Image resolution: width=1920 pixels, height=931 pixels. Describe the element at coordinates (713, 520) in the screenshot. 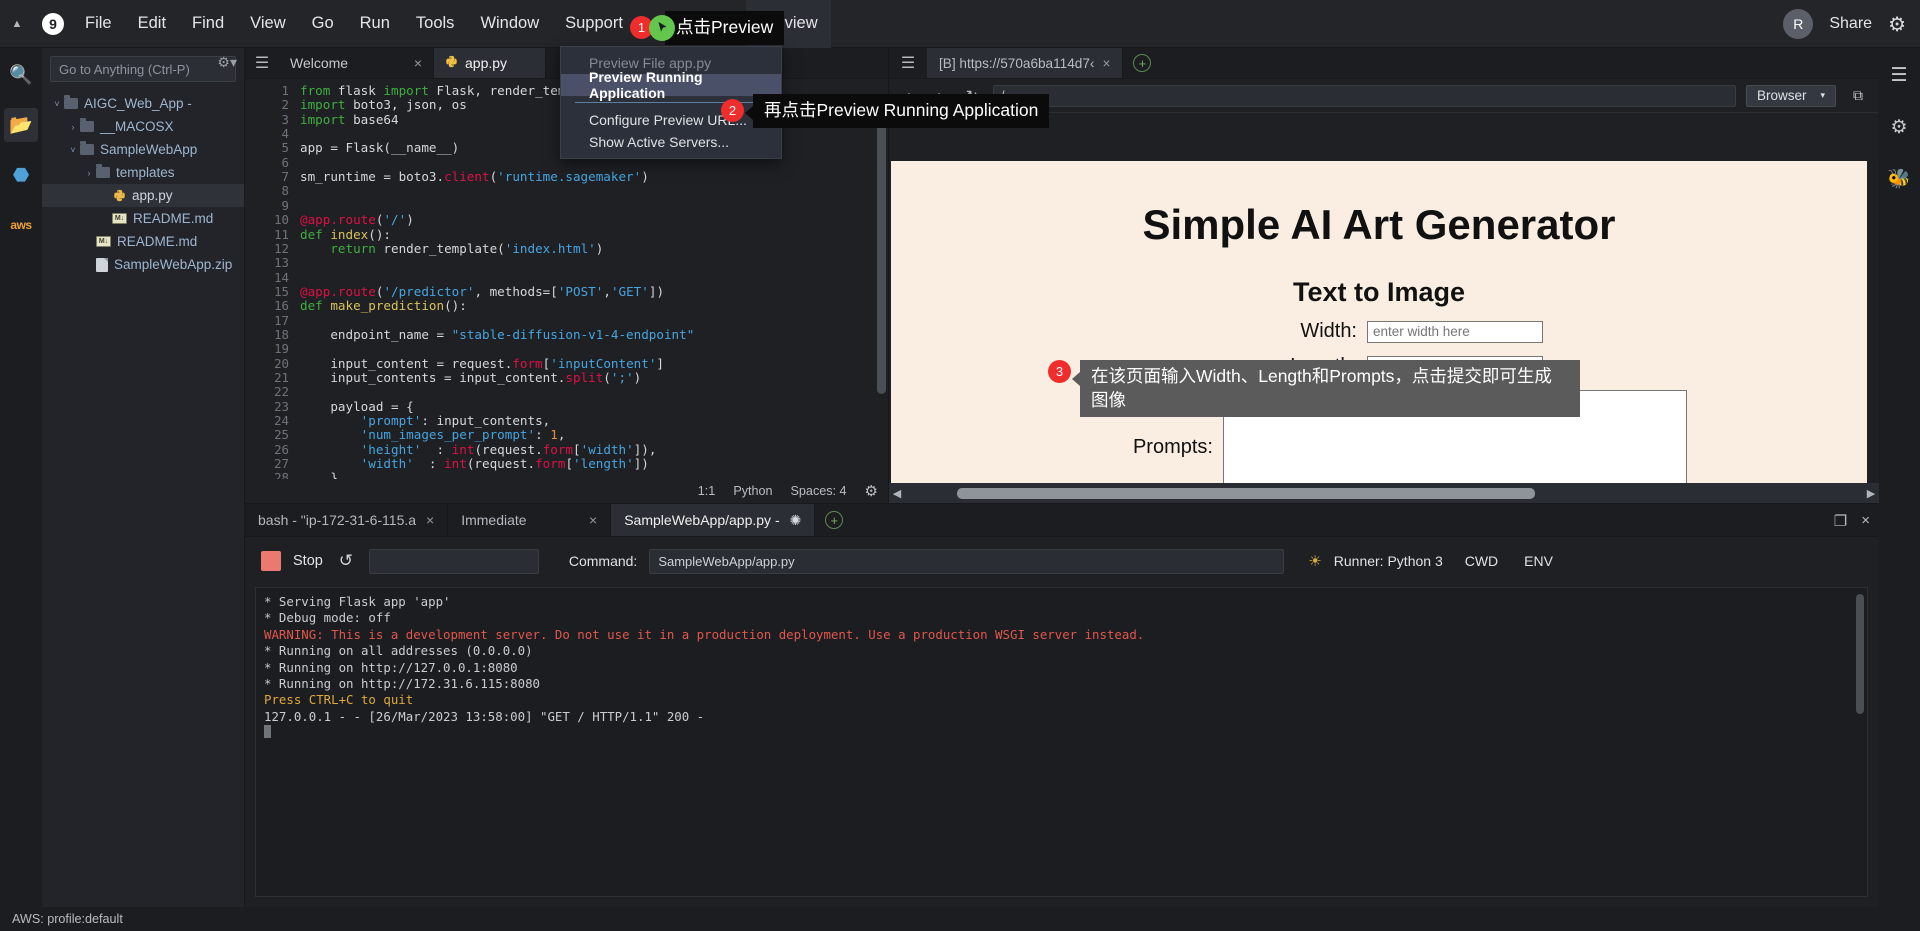

I see `tab-run-app: SampleWebApp/app.py - ✺` at that location.